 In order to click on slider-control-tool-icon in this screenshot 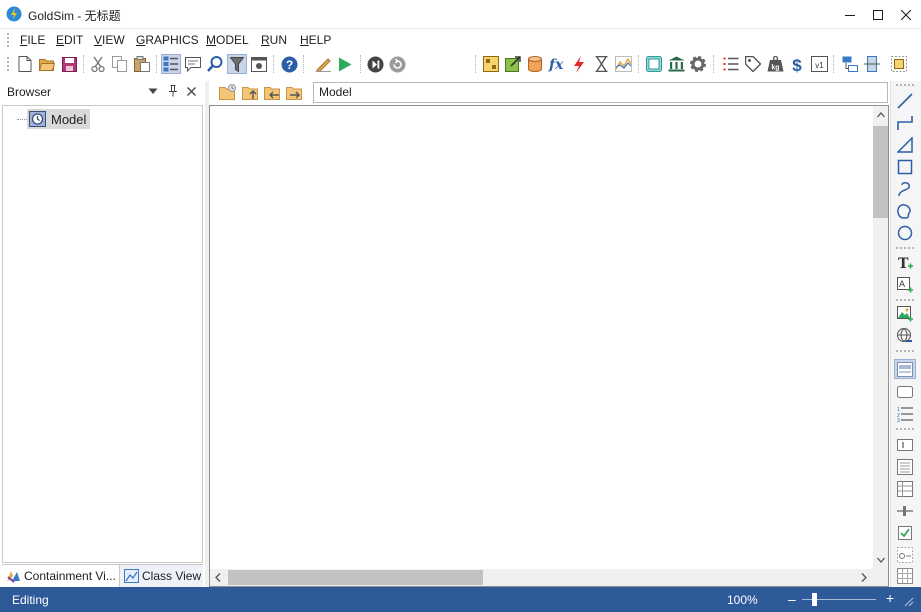, I will do `click(905, 511)`.